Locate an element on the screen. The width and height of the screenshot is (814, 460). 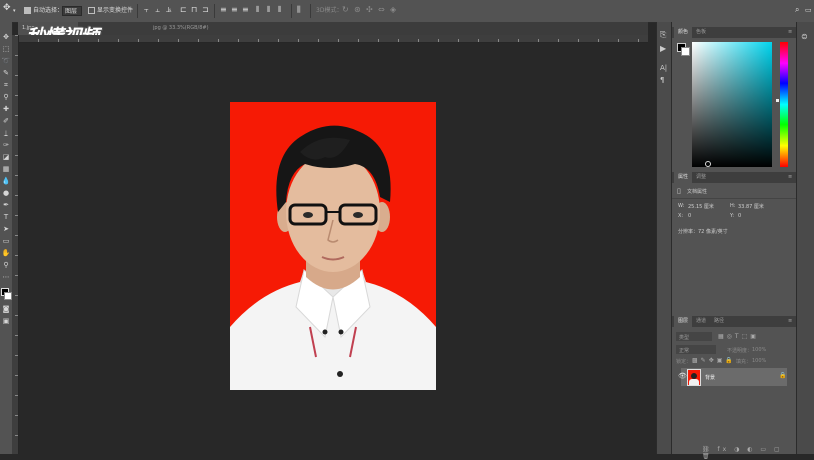
eye-icon: 👁 is located at coordinates (682, 376).